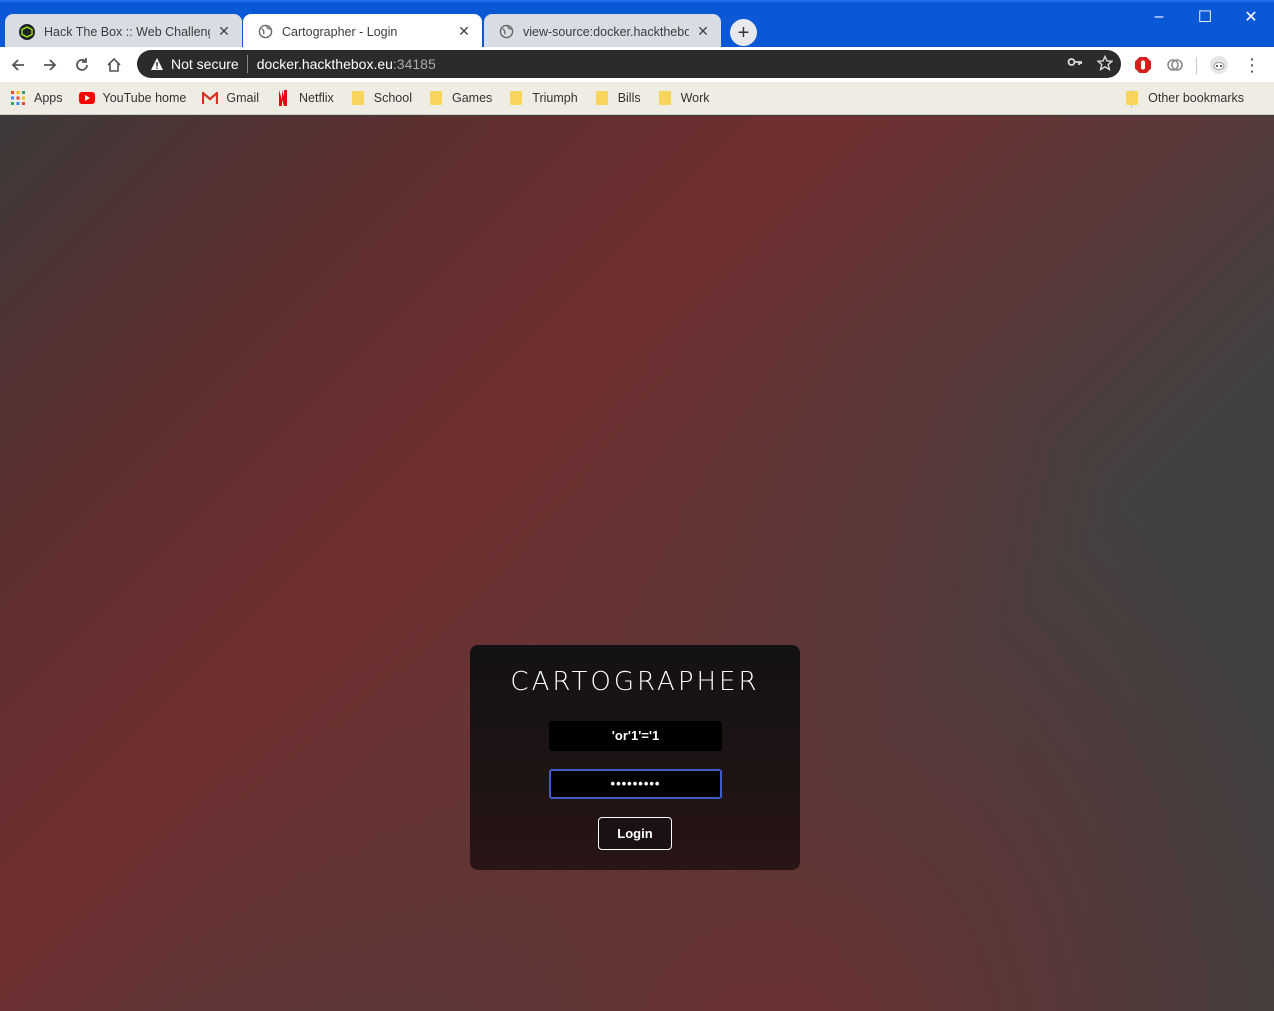 The width and height of the screenshot is (1274, 1011). What do you see at coordinates (114, 65) in the screenshot?
I see `home-icon` at bounding box center [114, 65].